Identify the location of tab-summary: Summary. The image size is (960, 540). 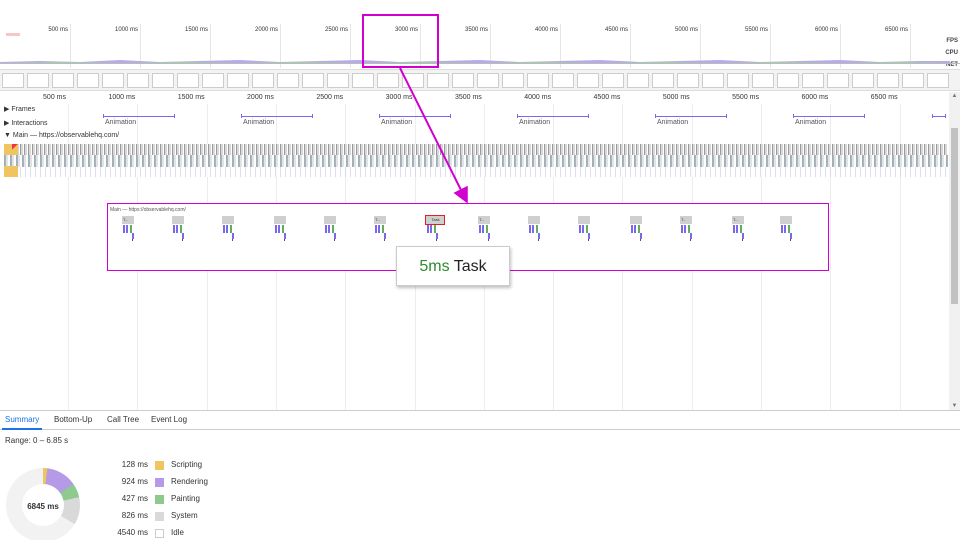
(22, 419).